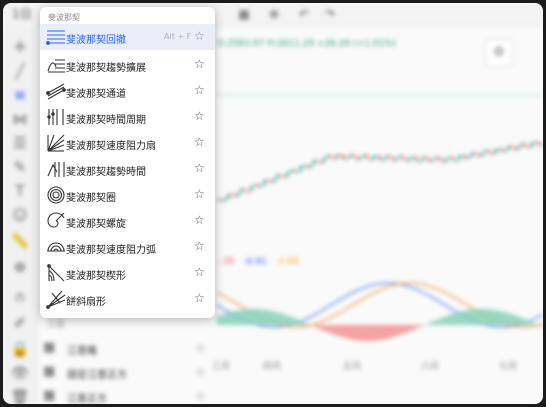 The image size is (546, 407). What do you see at coordinates (82, 351) in the screenshot?
I see `item-label: 江恩箱` at bounding box center [82, 351].